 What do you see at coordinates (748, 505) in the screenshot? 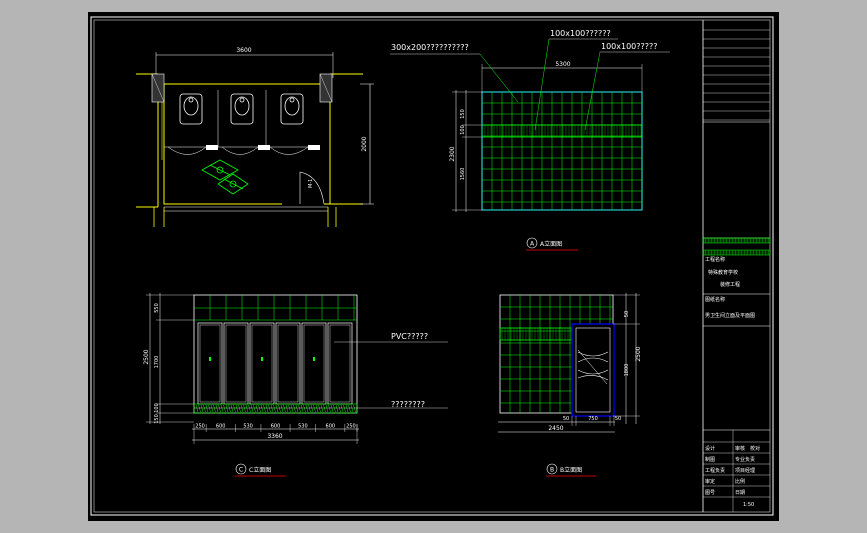
I see `tb-scale: 1:50` at bounding box center [748, 505].